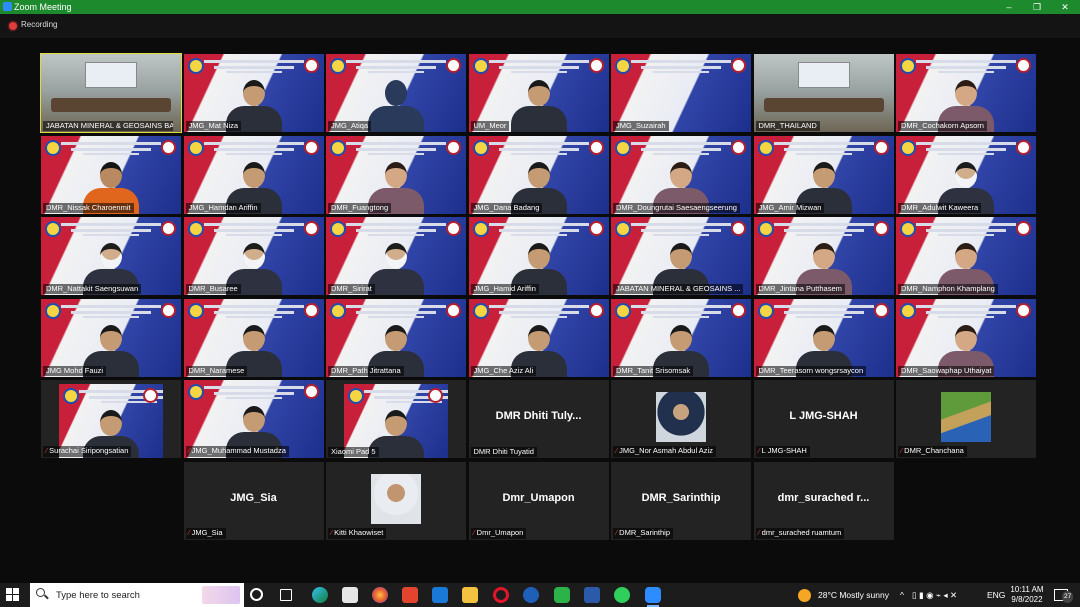  I want to click on participant-display-name: Dmr_Umapon, so click(538, 497).